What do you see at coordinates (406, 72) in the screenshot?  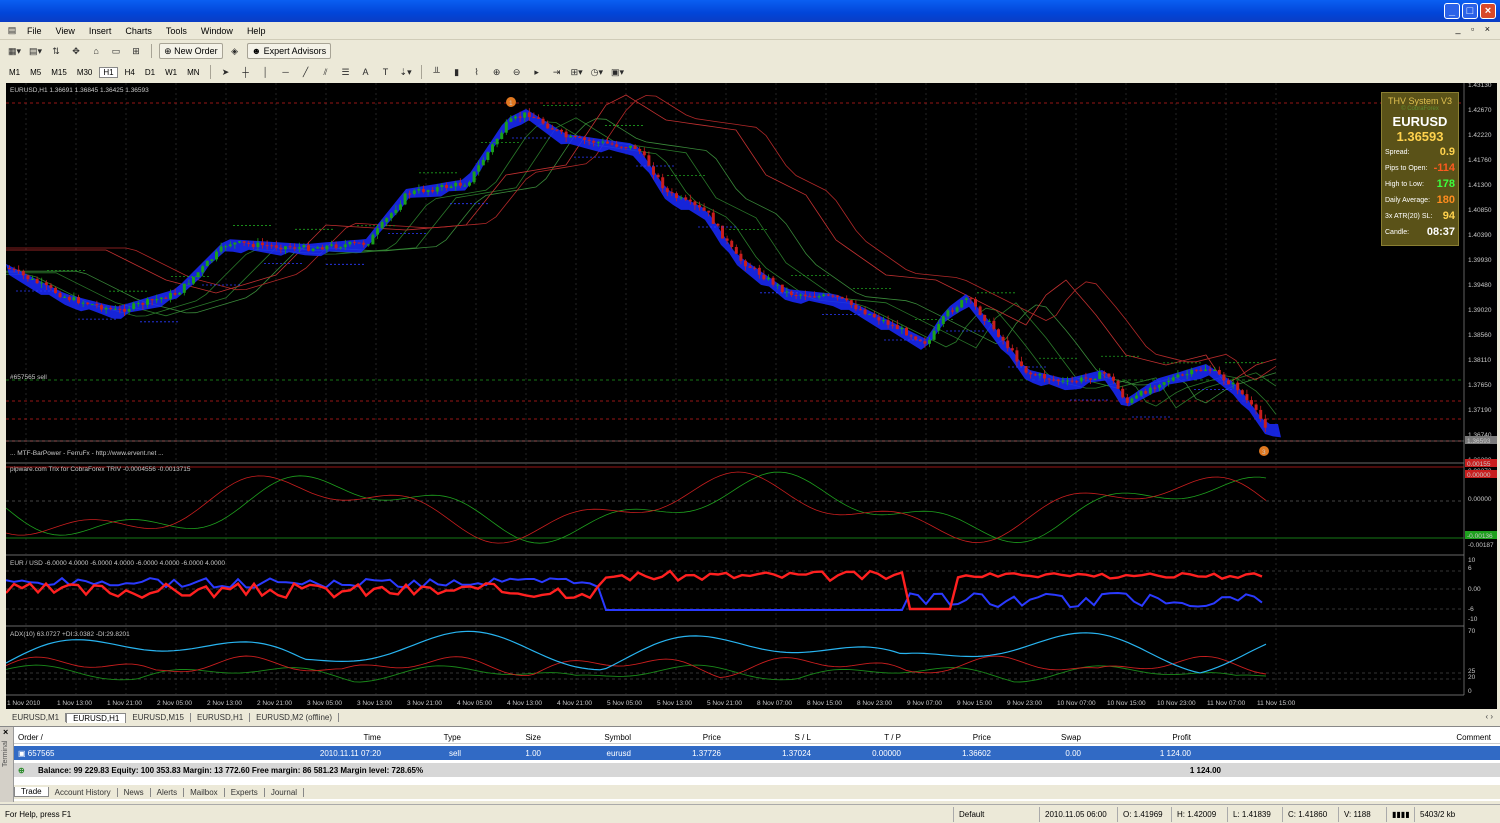 I see `arrows-icon: ⇣▾` at bounding box center [406, 72].